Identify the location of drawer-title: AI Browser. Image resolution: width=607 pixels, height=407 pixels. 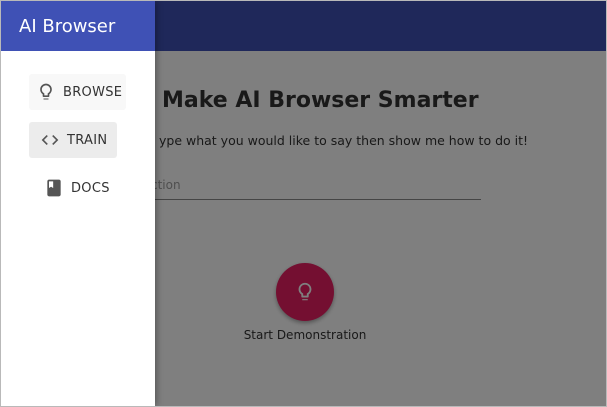
(67, 26).